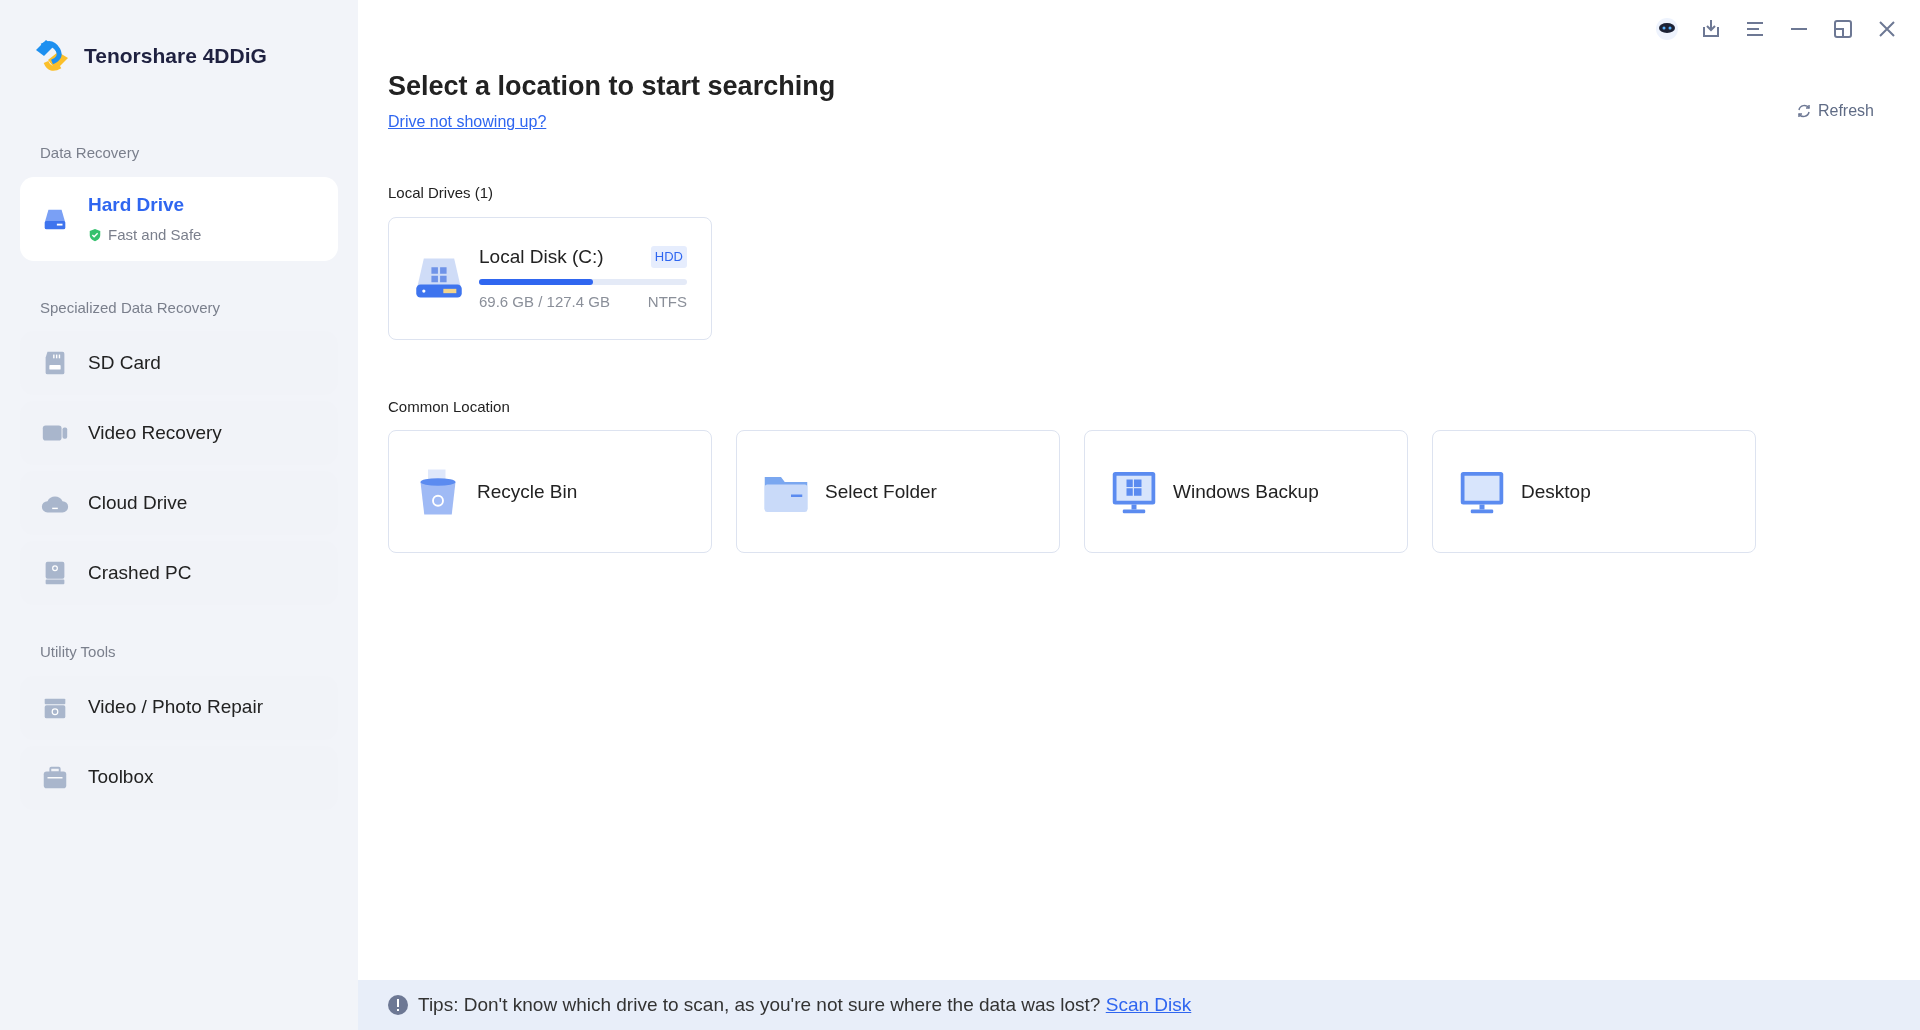 Image resolution: width=1920 pixels, height=1030 pixels. I want to click on drive-name: Local Disk (C:), so click(541, 256).